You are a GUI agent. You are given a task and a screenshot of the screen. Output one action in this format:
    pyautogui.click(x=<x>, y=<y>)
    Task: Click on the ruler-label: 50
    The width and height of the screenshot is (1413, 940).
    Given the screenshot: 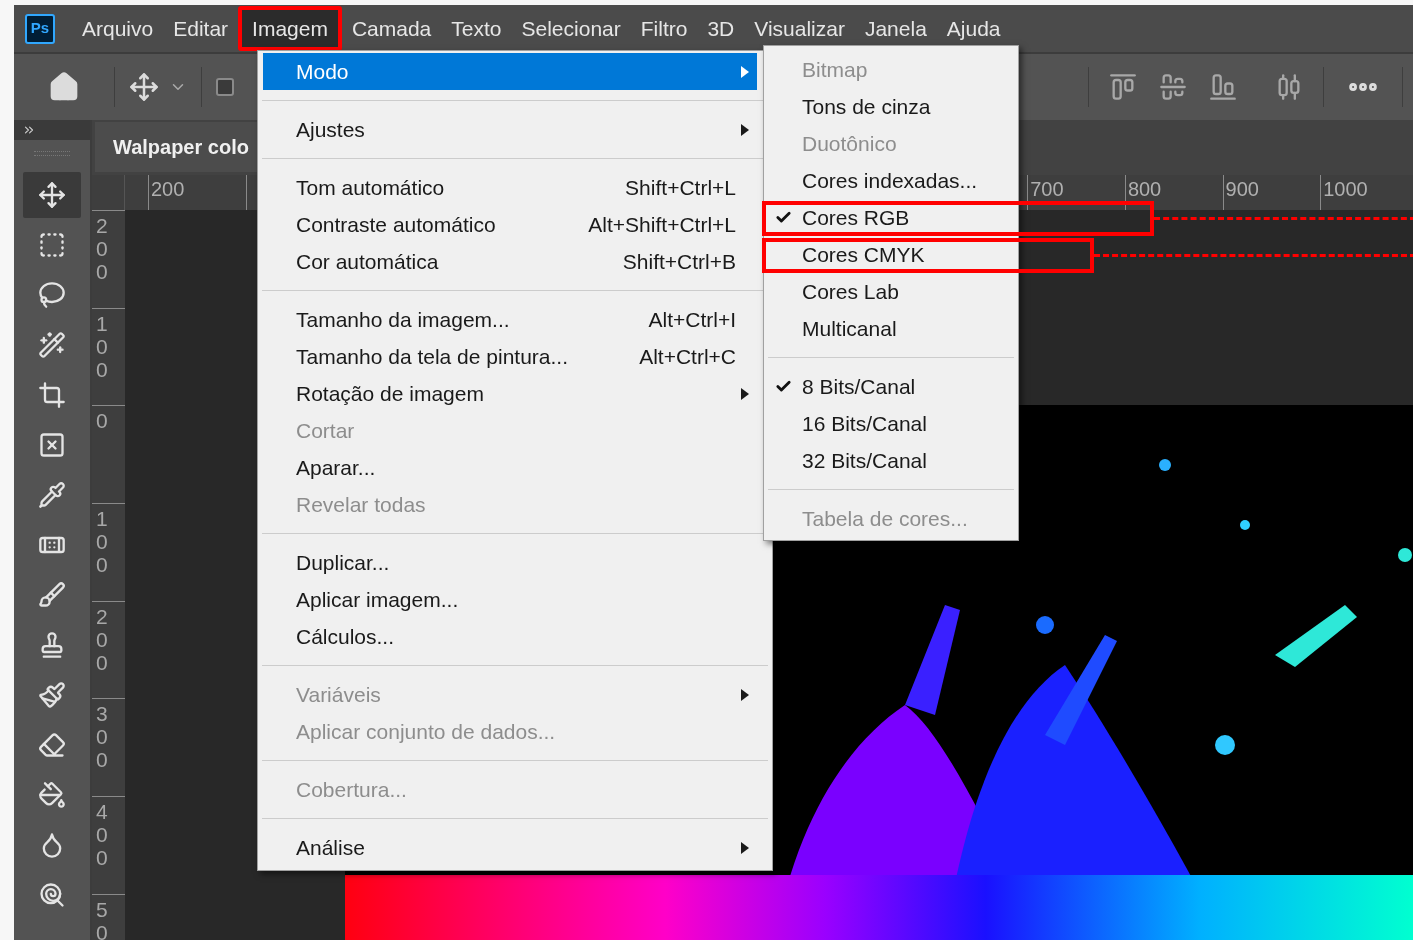 What is the action you would take?
    pyautogui.click(x=102, y=918)
    